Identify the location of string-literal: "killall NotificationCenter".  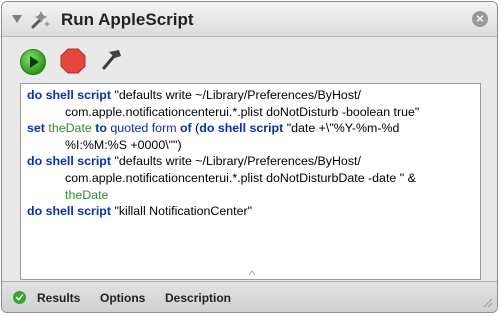
(182, 211).